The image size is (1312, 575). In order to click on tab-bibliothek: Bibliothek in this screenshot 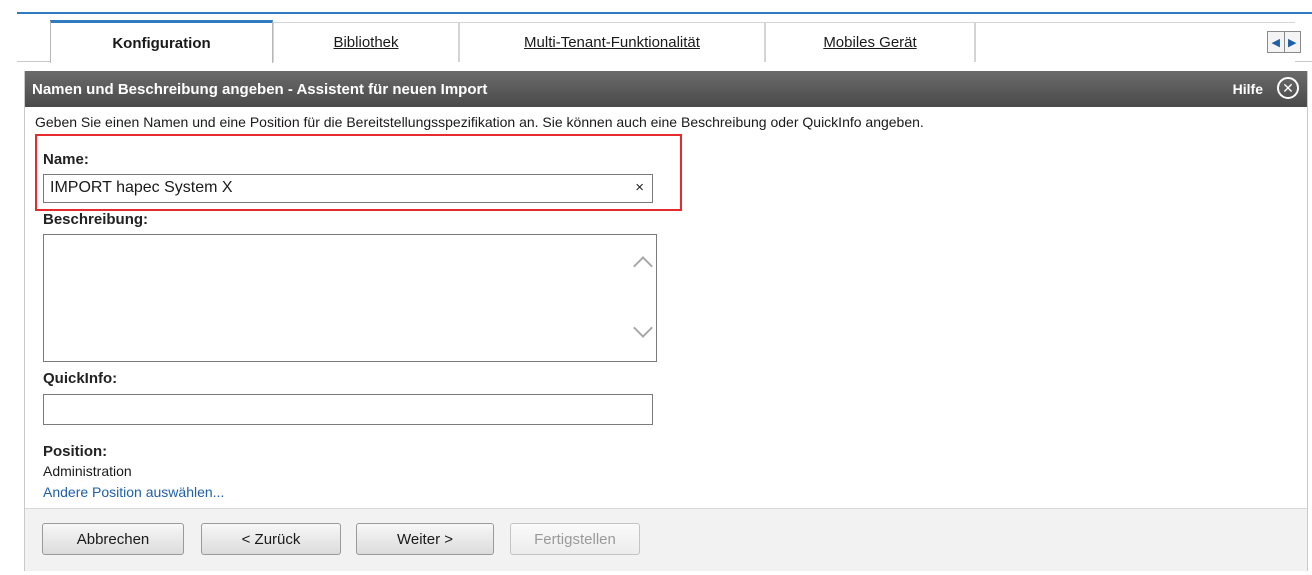, I will do `click(366, 42)`.